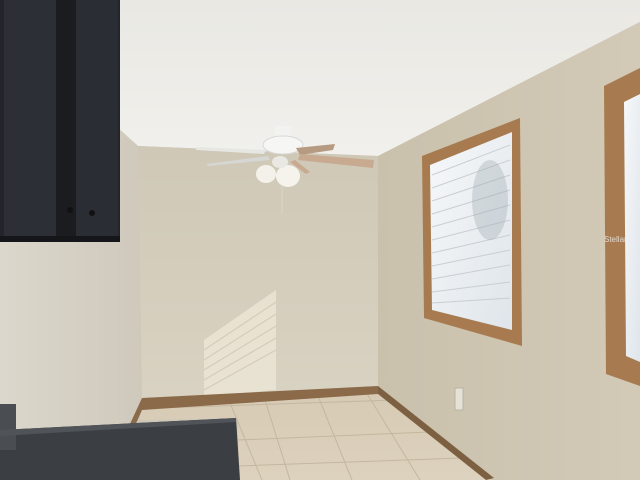 Image resolution: width=640 pixels, height=480 pixels. Describe the element at coordinates (472, 232) in the screenshot. I see `window-center` at that location.